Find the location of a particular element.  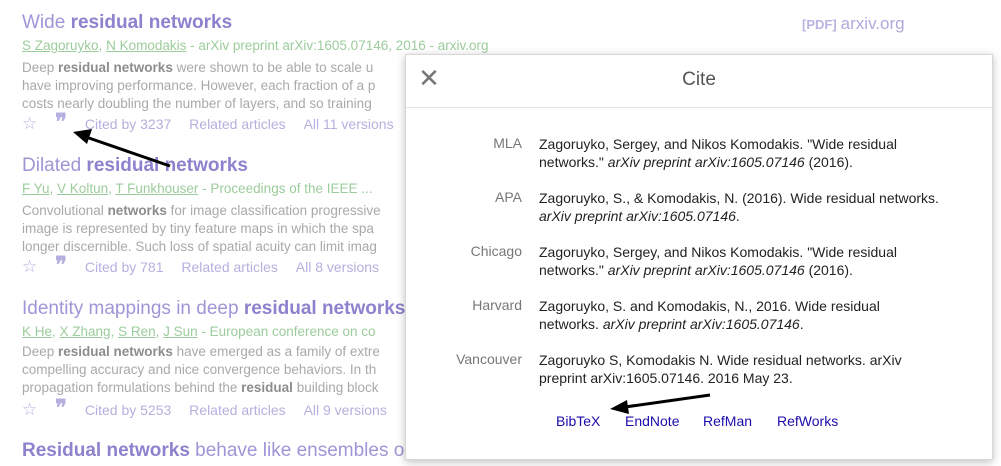

result-title-text: behave like ensembles o is located at coordinates (297, 450).